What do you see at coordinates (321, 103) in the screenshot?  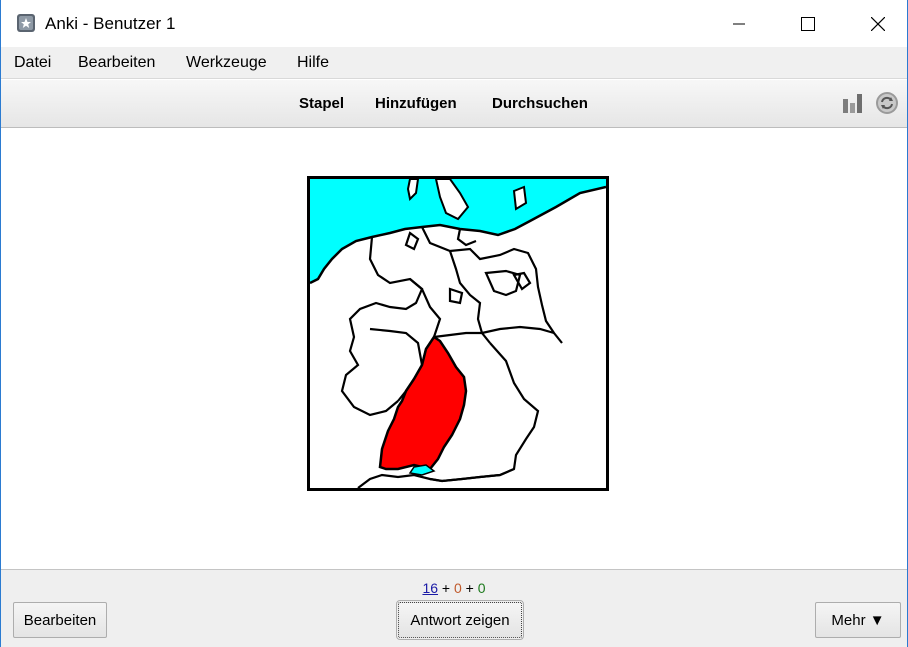 I see `toolbar-decks-link: Stapel` at bounding box center [321, 103].